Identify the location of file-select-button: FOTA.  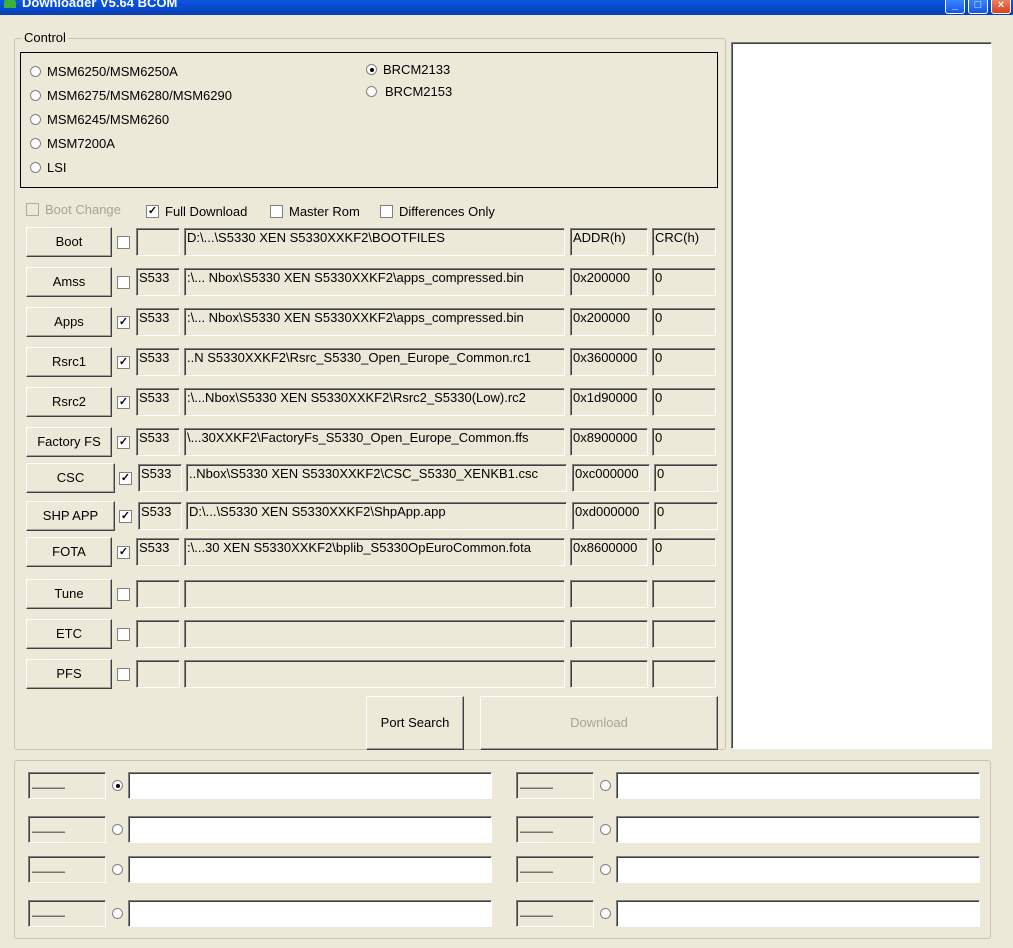
(69, 552).